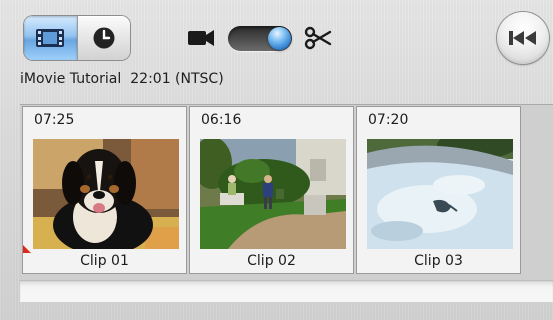 The image size is (553, 320). What do you see at coordinates (318, 38) in the screenshot?
I see `scissors-icon` at bounding box center [318, 38].